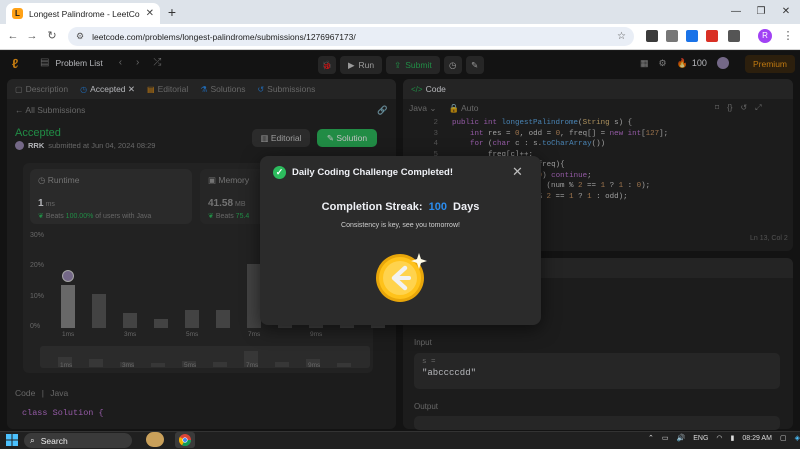 Image resolution: width=800 pixels, height=449 pixels. Describe the element at coordinates (401, 277) in the screenshot. I see `leetcode-coin-icon` at that location.